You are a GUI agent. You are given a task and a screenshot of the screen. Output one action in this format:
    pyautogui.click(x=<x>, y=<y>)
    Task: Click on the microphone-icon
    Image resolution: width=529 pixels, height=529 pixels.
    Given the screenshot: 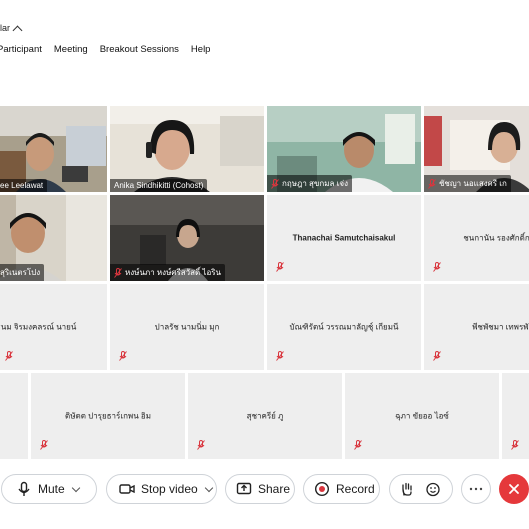 What is the action you would take?
    pyautogui.click(x=24, y=488)
    